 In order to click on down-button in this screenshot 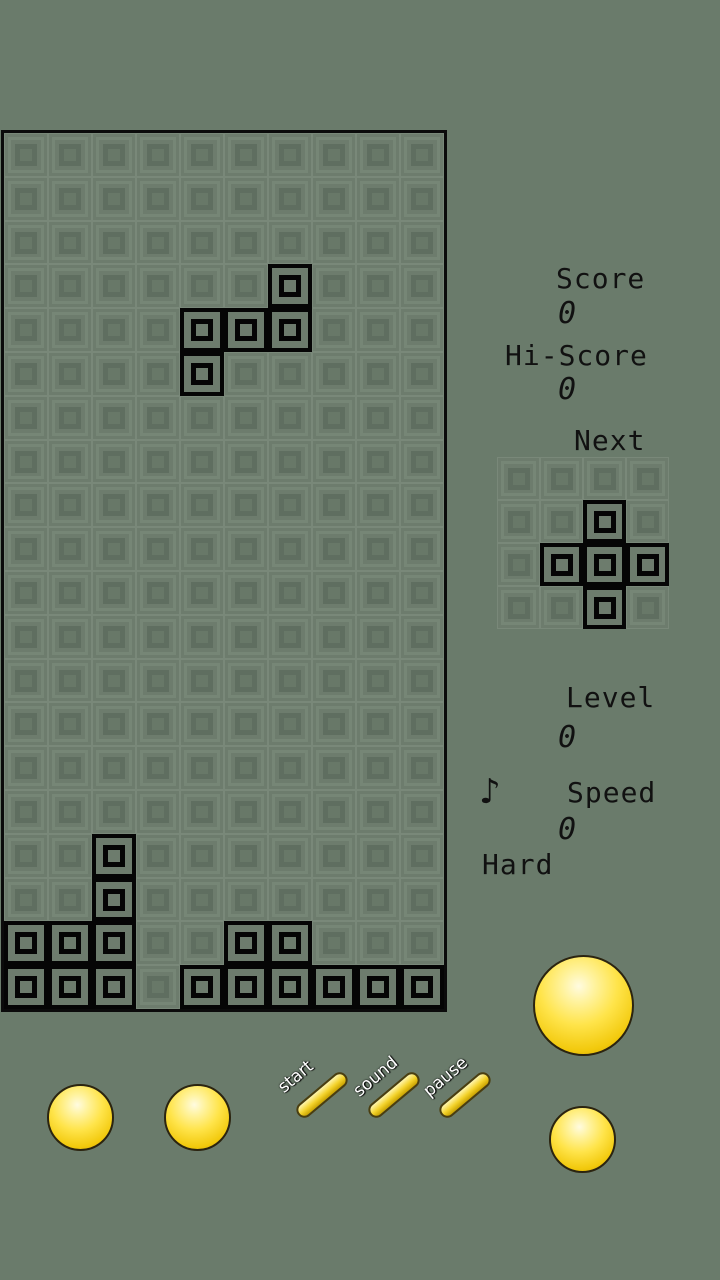, I will do `click(582, 1139)`.